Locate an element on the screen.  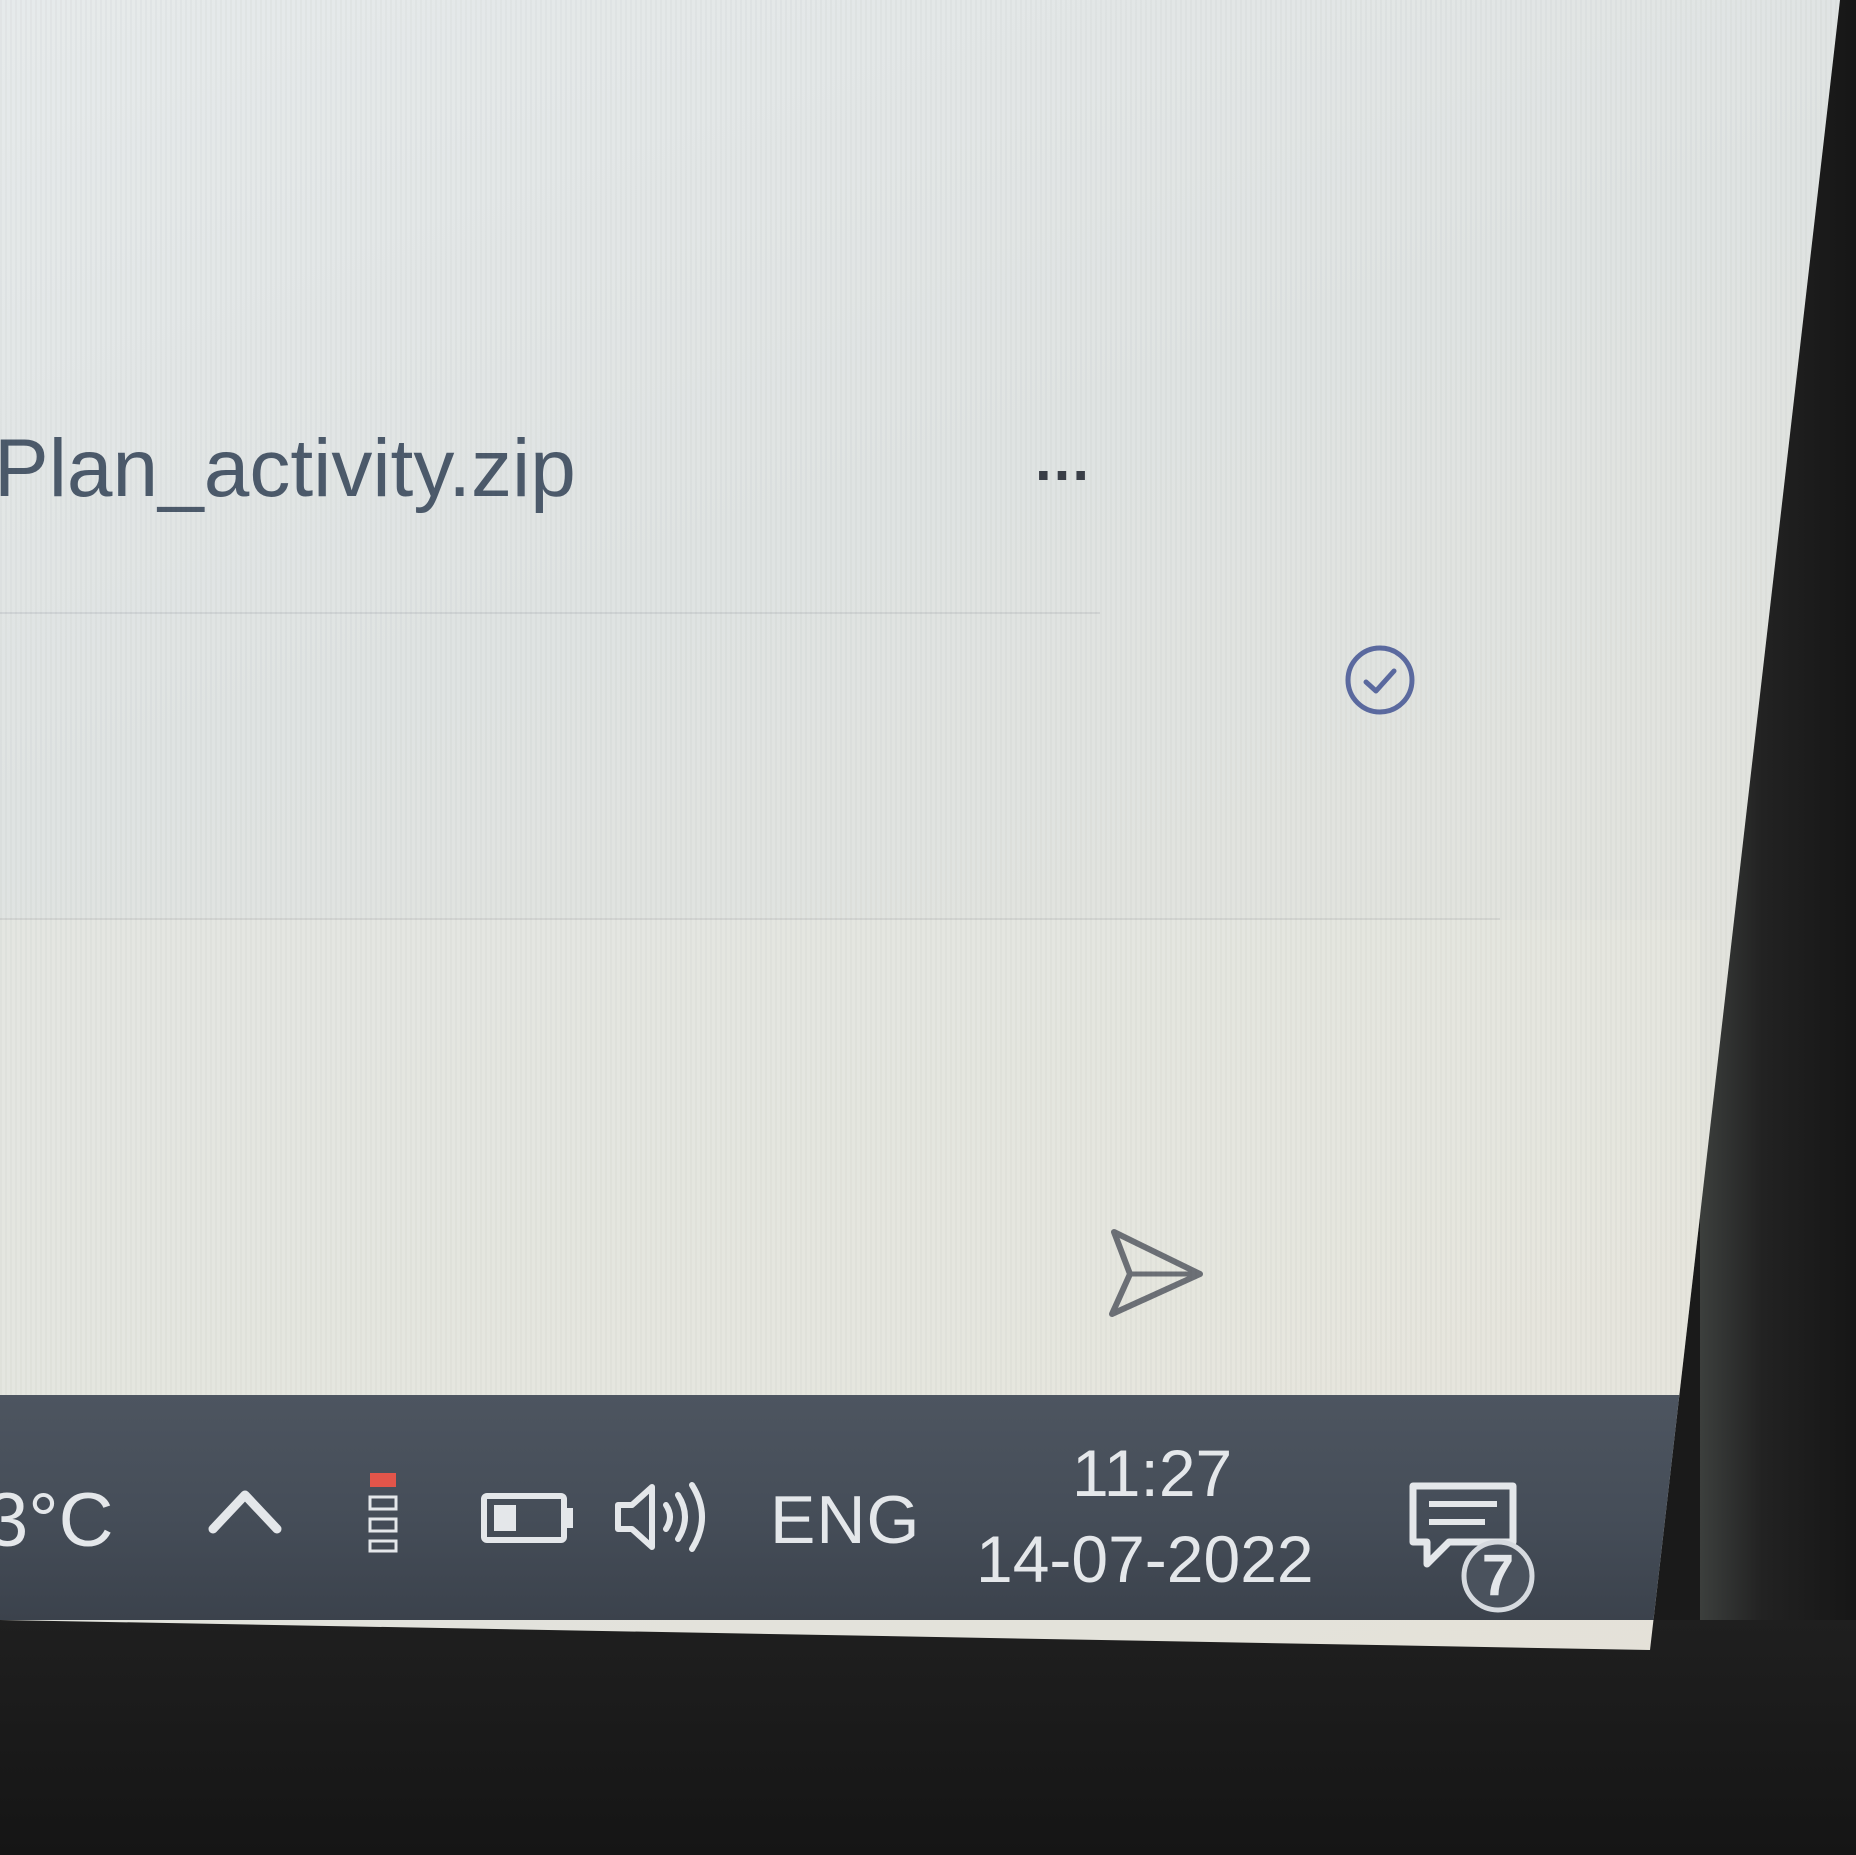
taskbar: 3°C ENG 11:27 14-07-2022 7 is located at coordinates (920, 1507).